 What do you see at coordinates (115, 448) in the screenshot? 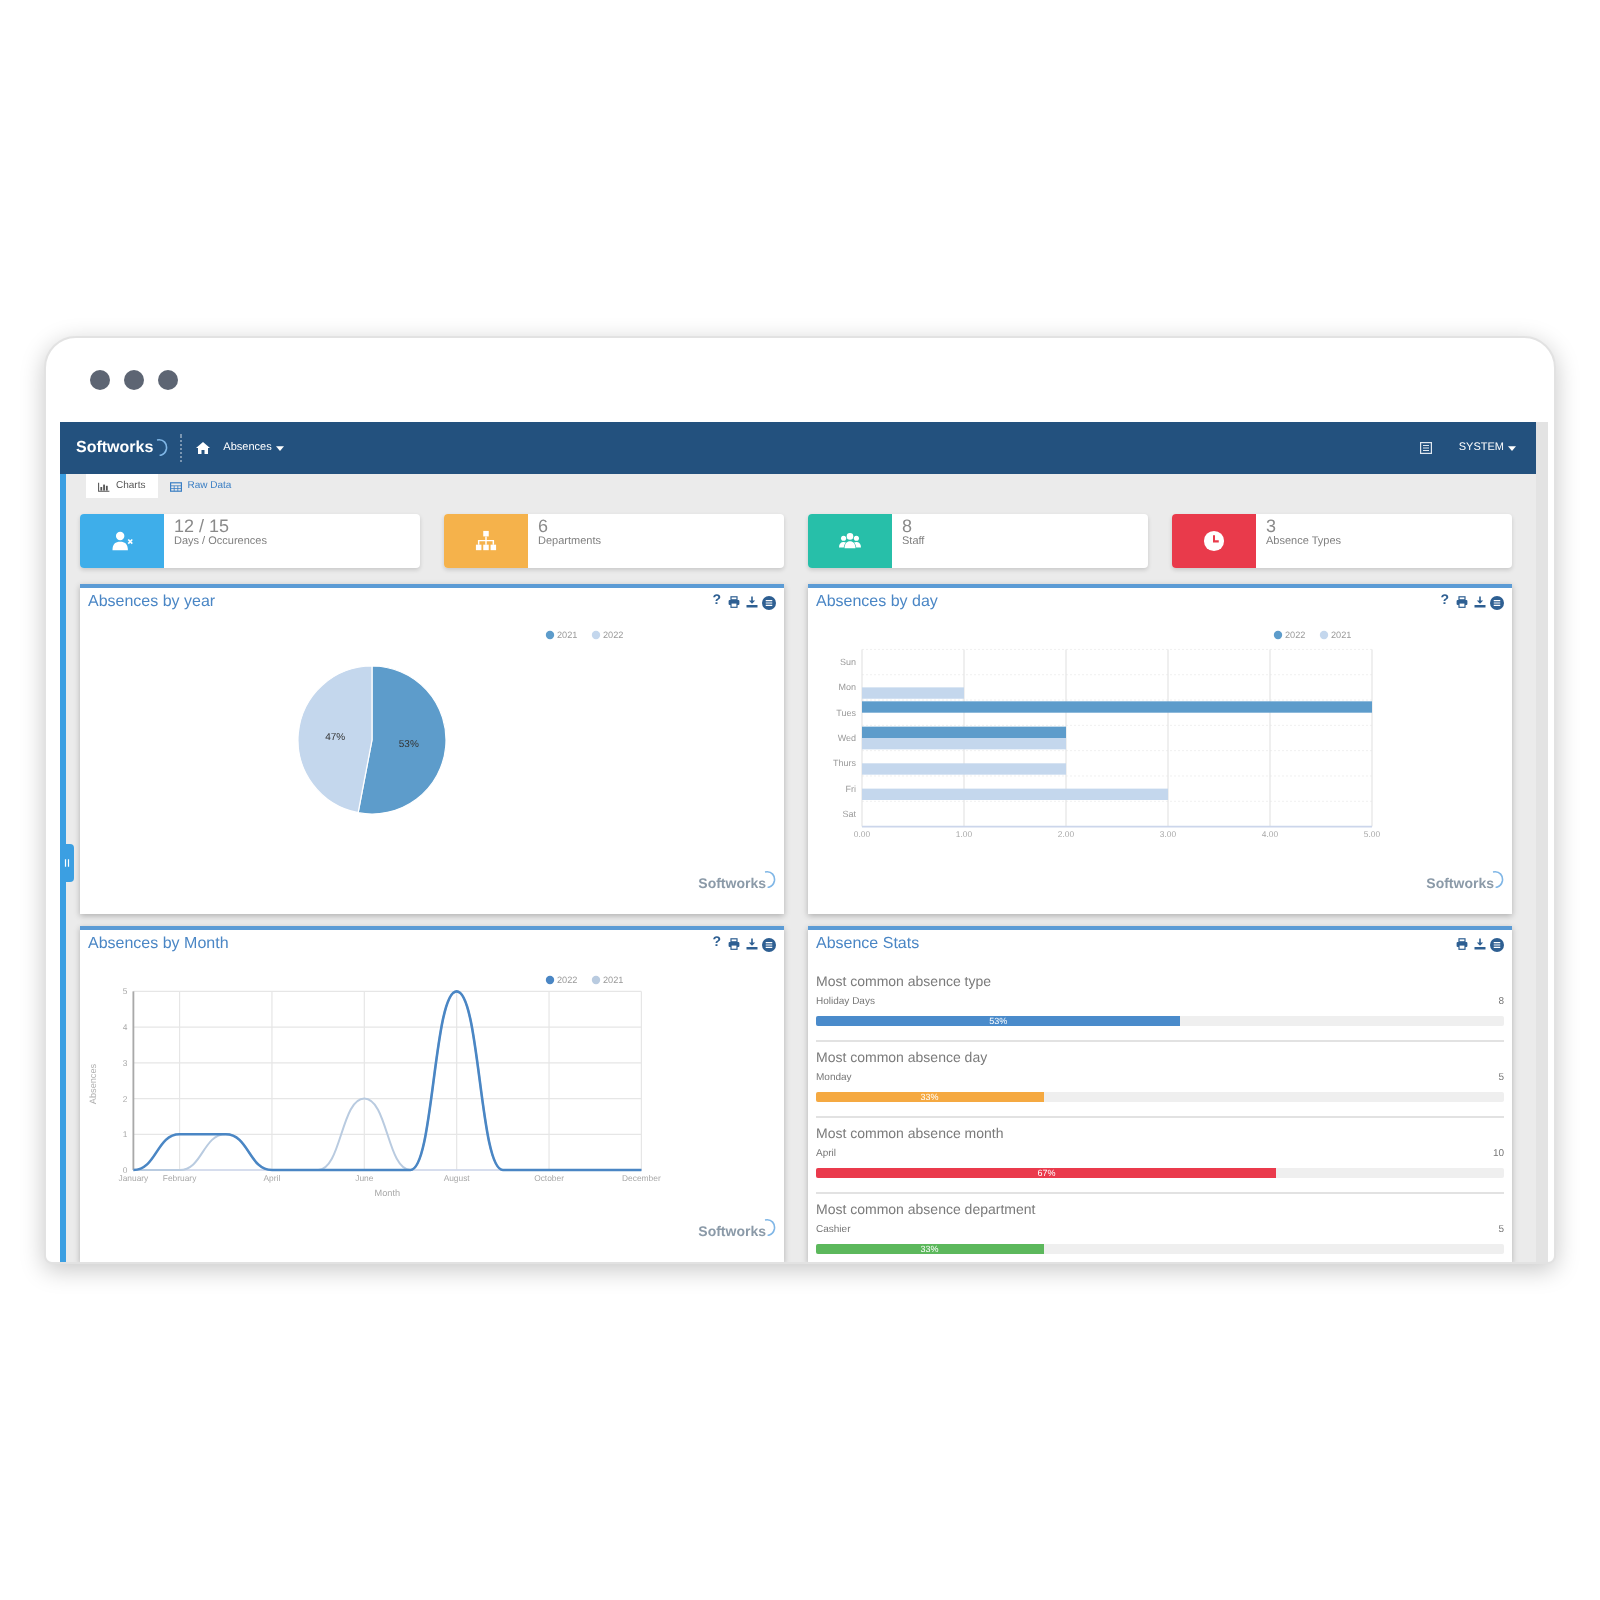
I see `logo: Softworks` at bounding box center [115, 448].